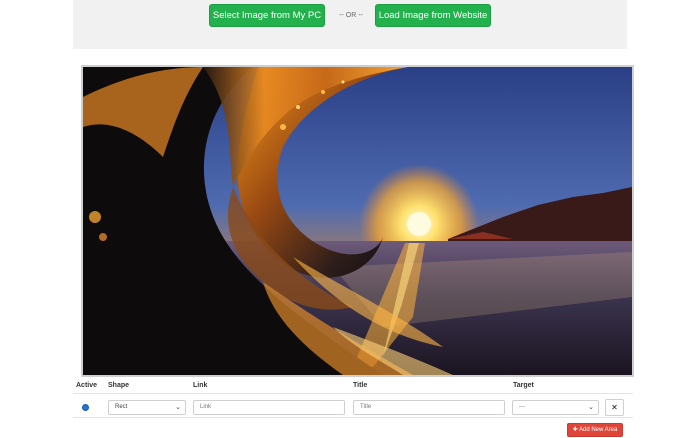 This screenshot has height=438, width=700. What do you see at coordinates (351, 15) in the screenshot?
I see `or-separator: -- OR --` at bounding box center [351, 15].